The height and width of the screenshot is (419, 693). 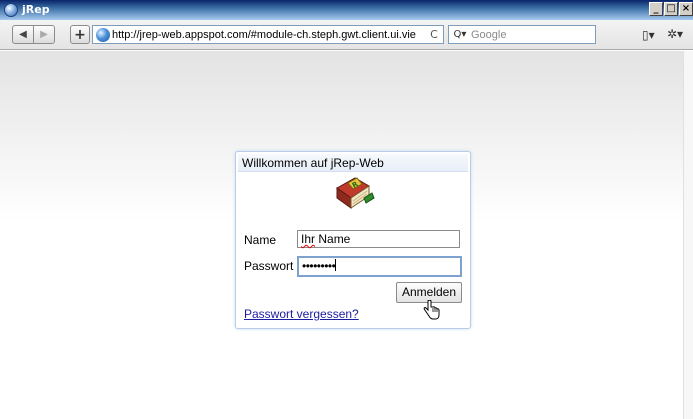 I want to click on forward-arrow-icon: ▶, so click(x=44, y=34).